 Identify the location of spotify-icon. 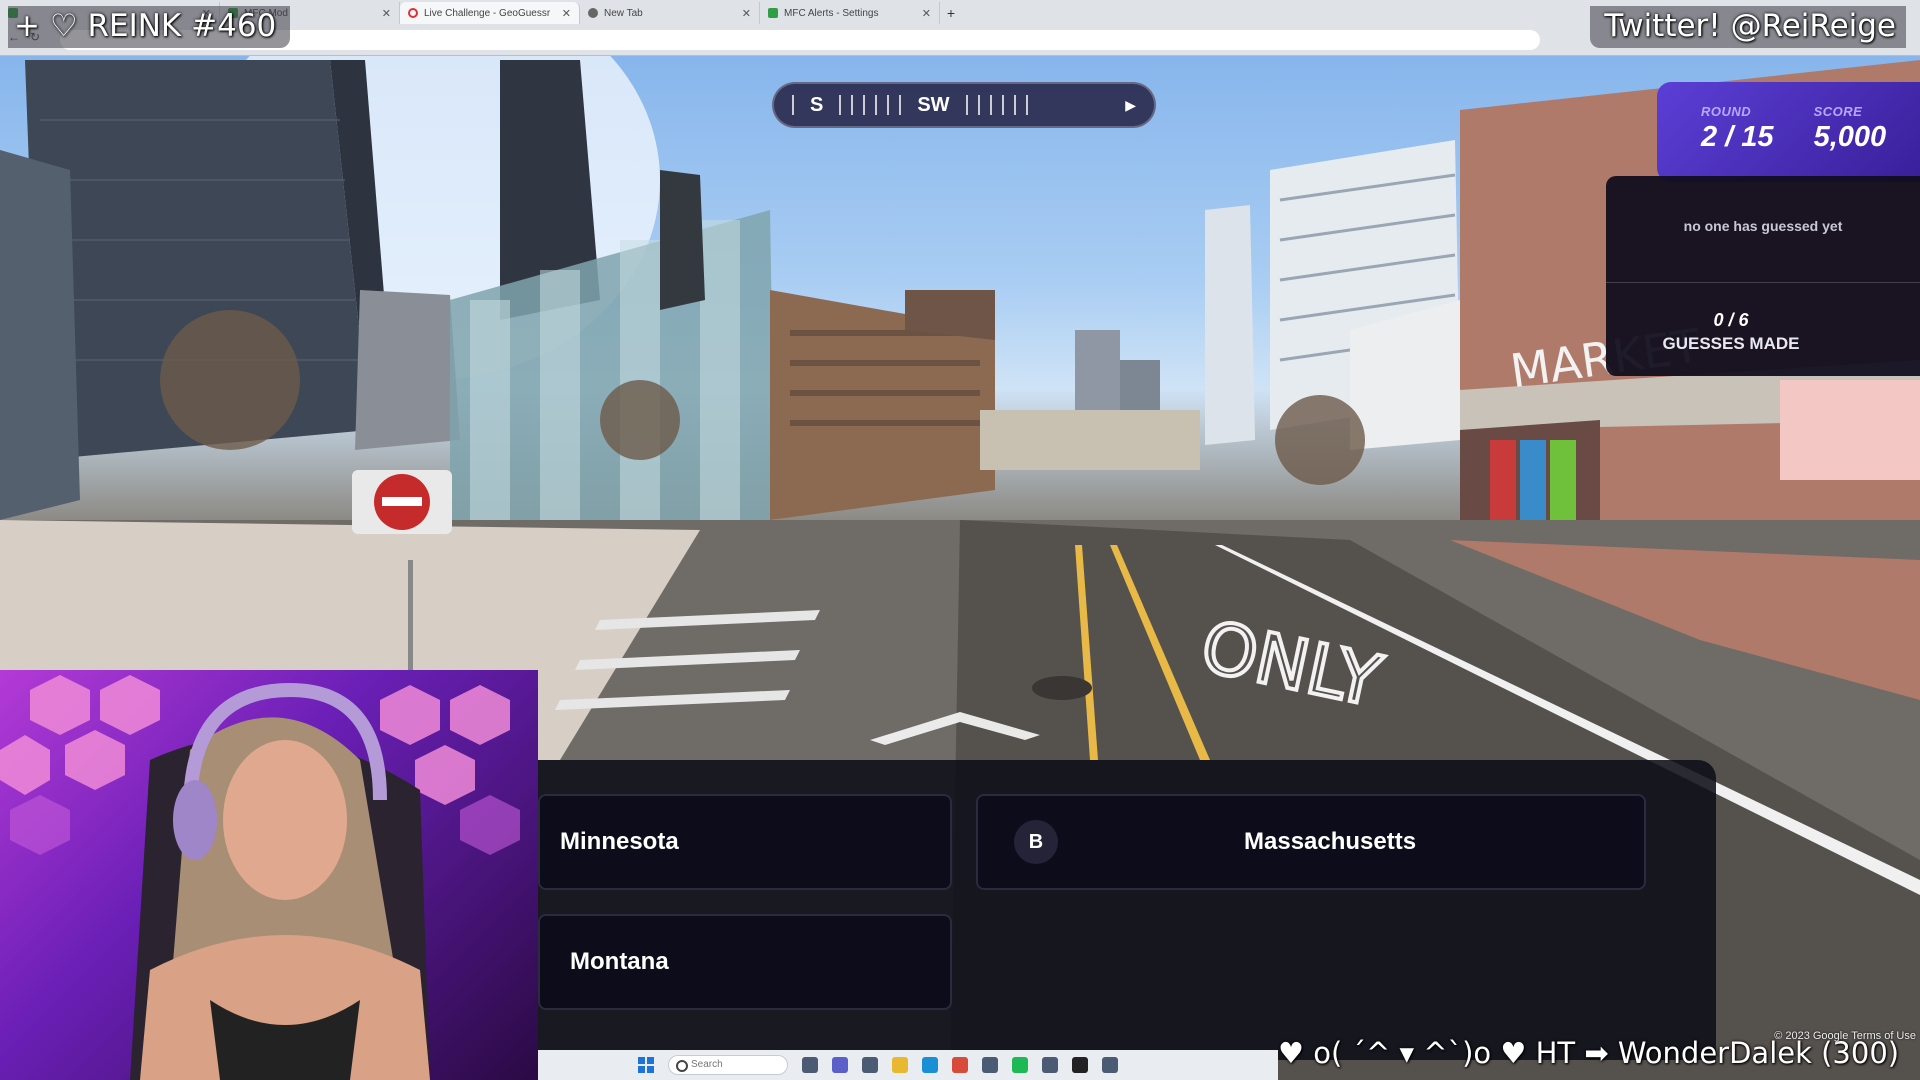
(1020, 1065).